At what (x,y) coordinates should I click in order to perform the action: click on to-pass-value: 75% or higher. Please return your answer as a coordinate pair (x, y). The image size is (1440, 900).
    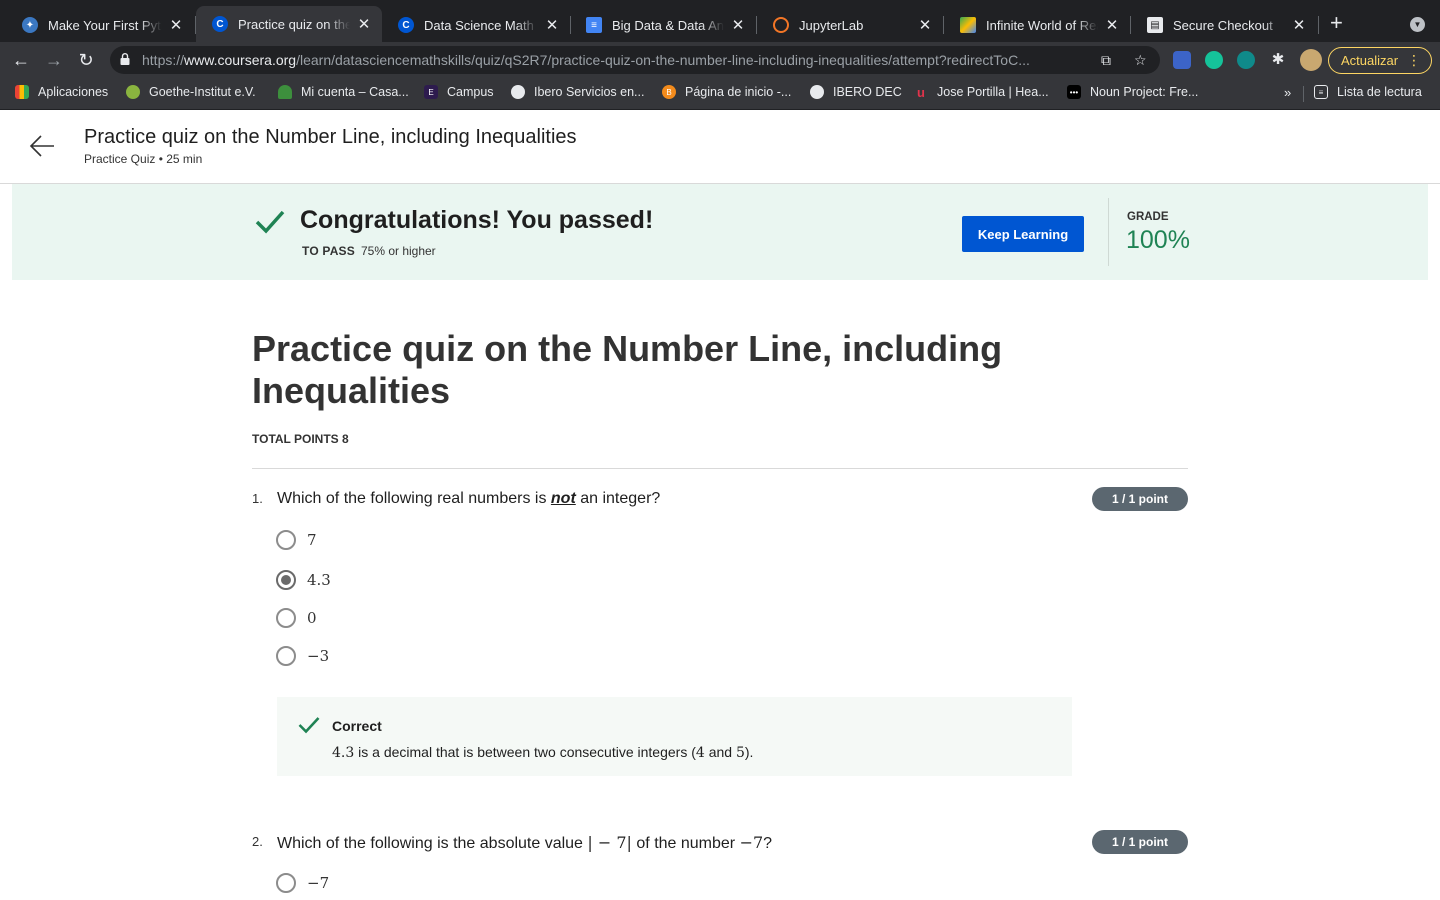
    Looking at the image, I should click on (398, 251).